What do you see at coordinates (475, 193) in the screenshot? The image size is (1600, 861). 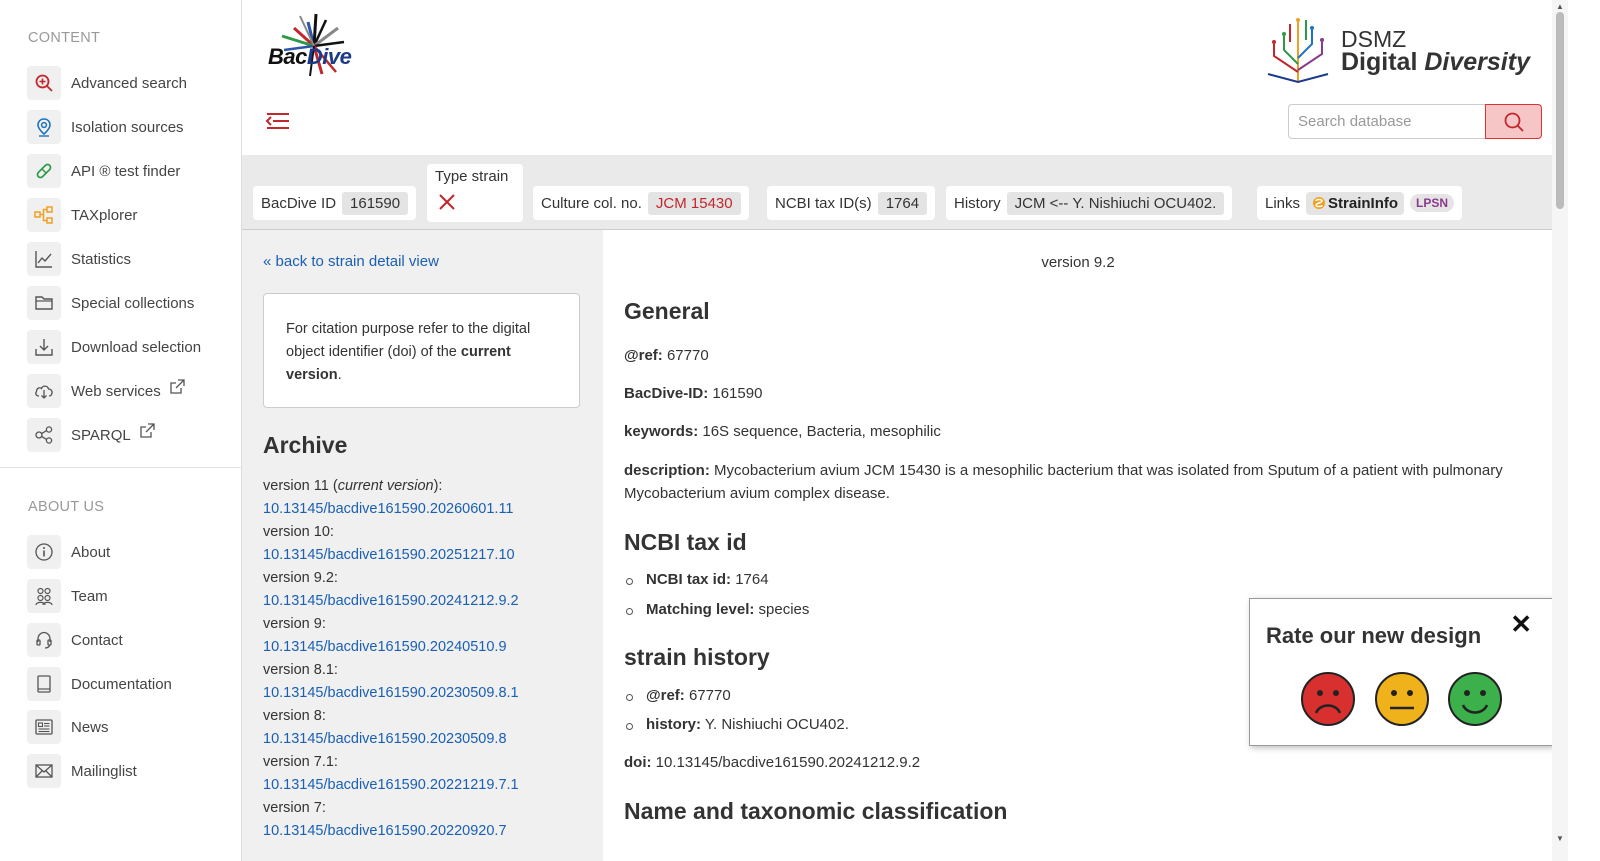 I see `type-strain-chip: Type strain` at bounding box center [475, 193].